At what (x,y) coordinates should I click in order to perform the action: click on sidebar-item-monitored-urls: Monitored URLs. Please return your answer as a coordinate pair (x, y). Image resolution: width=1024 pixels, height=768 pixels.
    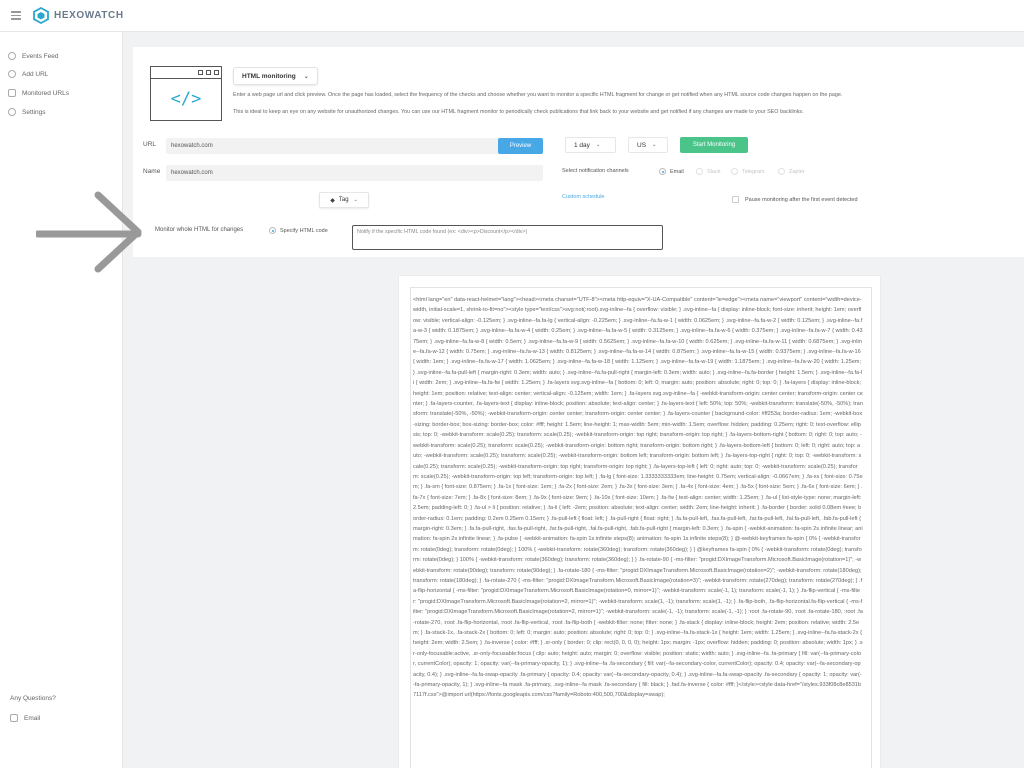
    Looking at the image, I should click on (38, 93).